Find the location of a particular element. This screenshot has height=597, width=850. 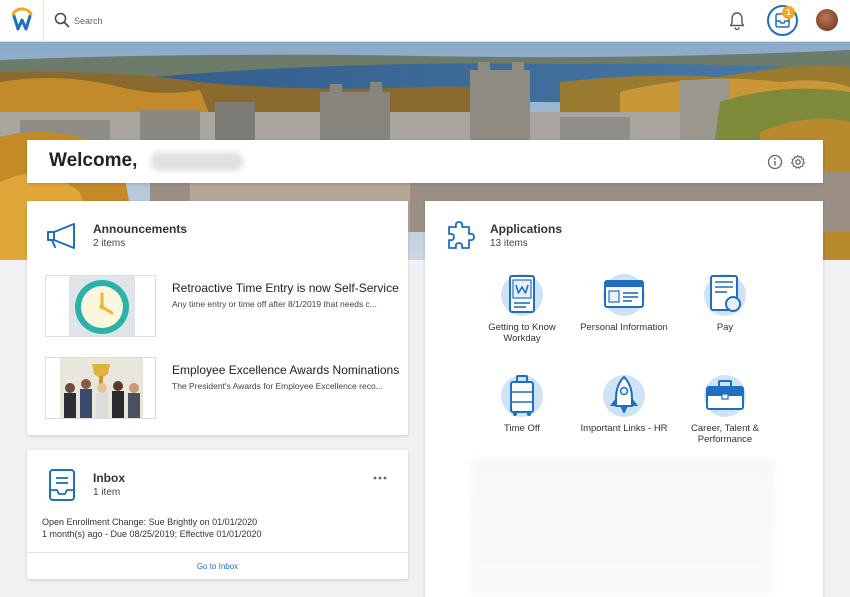

app-important-links-hr: Important Links - HR is located at coordinates (624, 404).